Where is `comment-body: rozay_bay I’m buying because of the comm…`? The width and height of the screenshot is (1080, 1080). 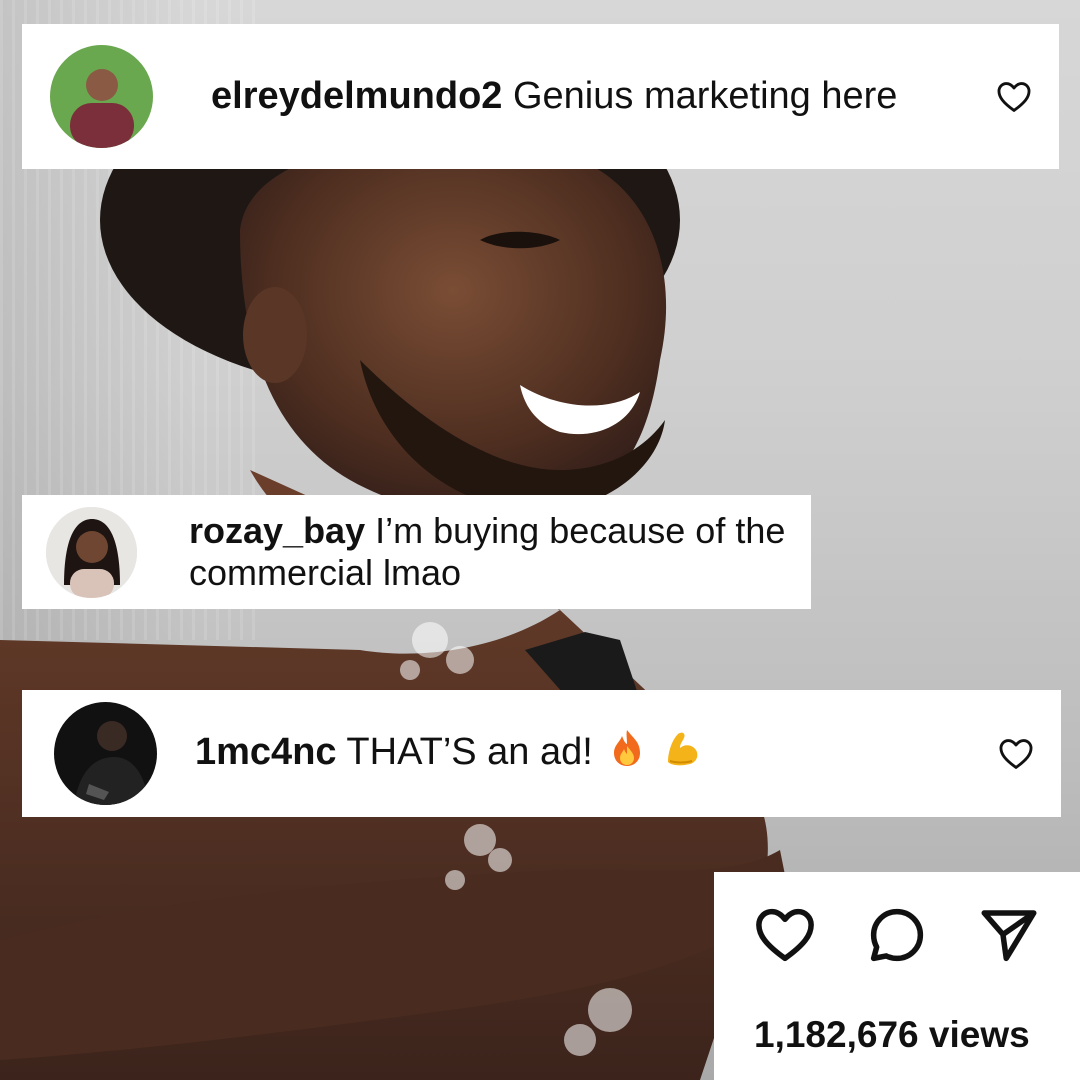 comment-body: rozay_bay I’m buying because of the comm… is located at coordinates (499, 552).